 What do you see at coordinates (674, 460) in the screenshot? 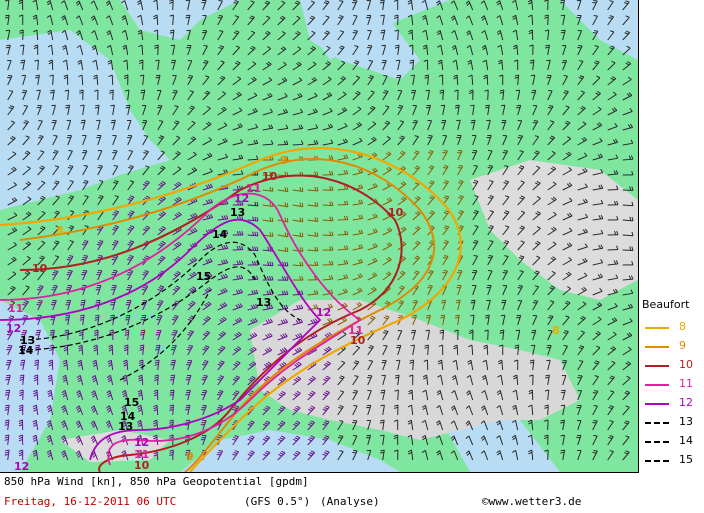
I see `legend-row: 15` at bounding box center [674, 460].